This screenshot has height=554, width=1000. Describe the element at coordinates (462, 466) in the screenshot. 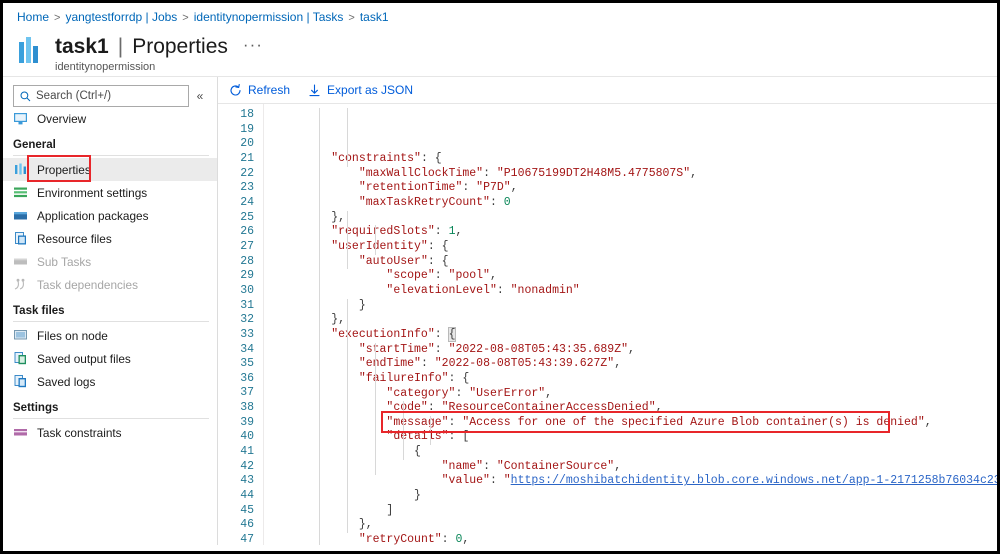

I see `json-token-k: "name"` at that location.